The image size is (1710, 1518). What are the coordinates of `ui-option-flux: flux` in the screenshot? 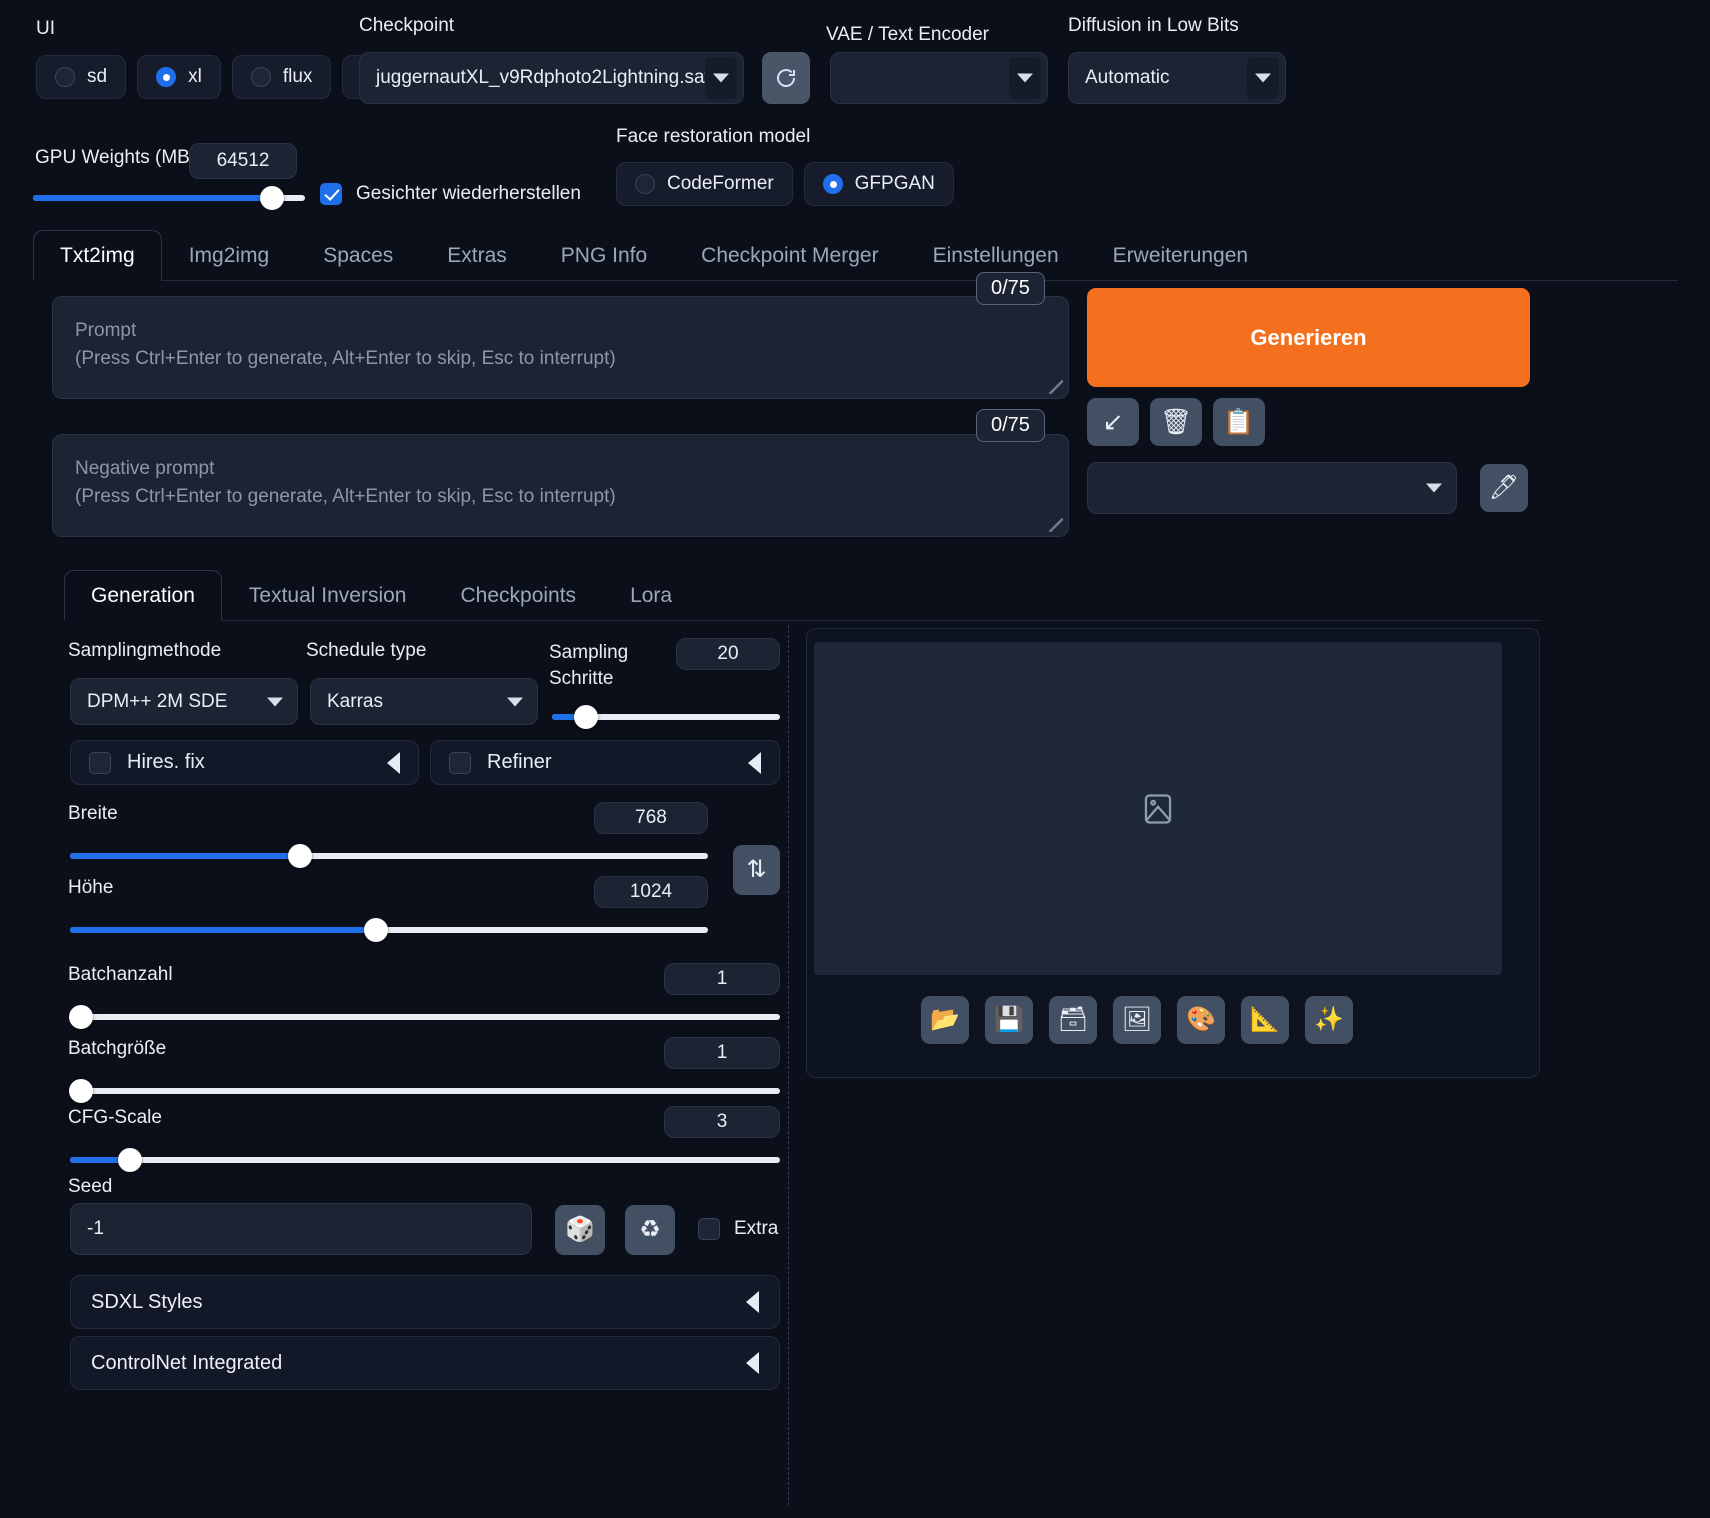 It's located at (281, 77).